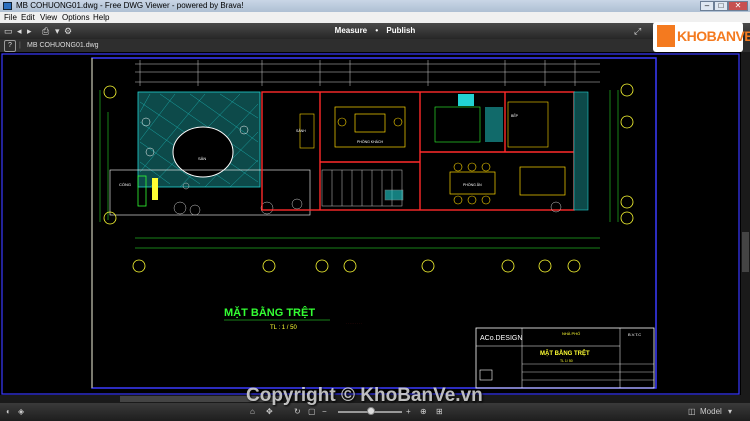 Image resolution: width=750 pixels, height=421 pixels. I want to click on top-dimensions, so click(367, 73).